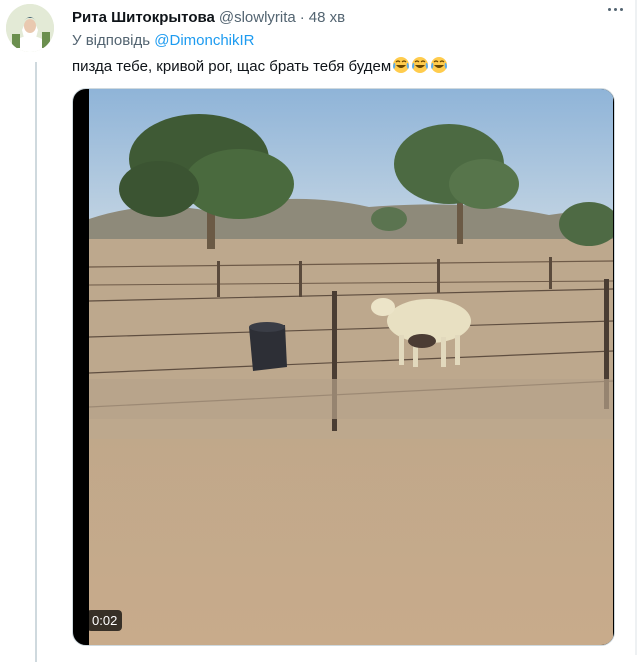 The height and width of the screenshot is (662, 637). Describe the element at coordinates (204, 40) in the screenshot. I see `reply-mention-link: @DimonchikIR` at that location.